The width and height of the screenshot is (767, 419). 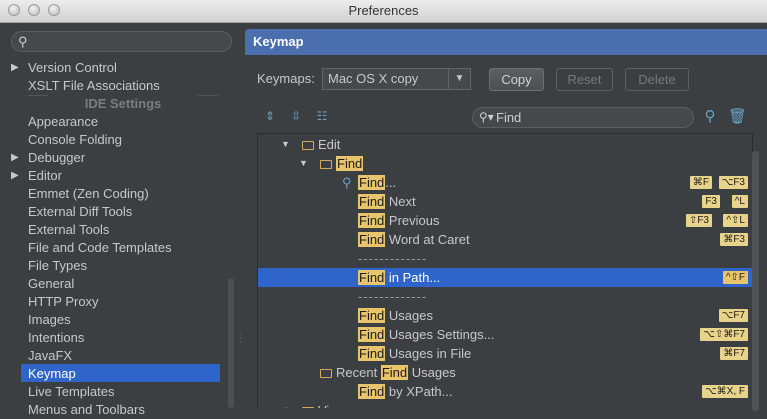 What do you see at coordinates (56, 158) in the screenshot?
I see `sidebar-item-debugger: Debugger` at bounding box center [56, 158].